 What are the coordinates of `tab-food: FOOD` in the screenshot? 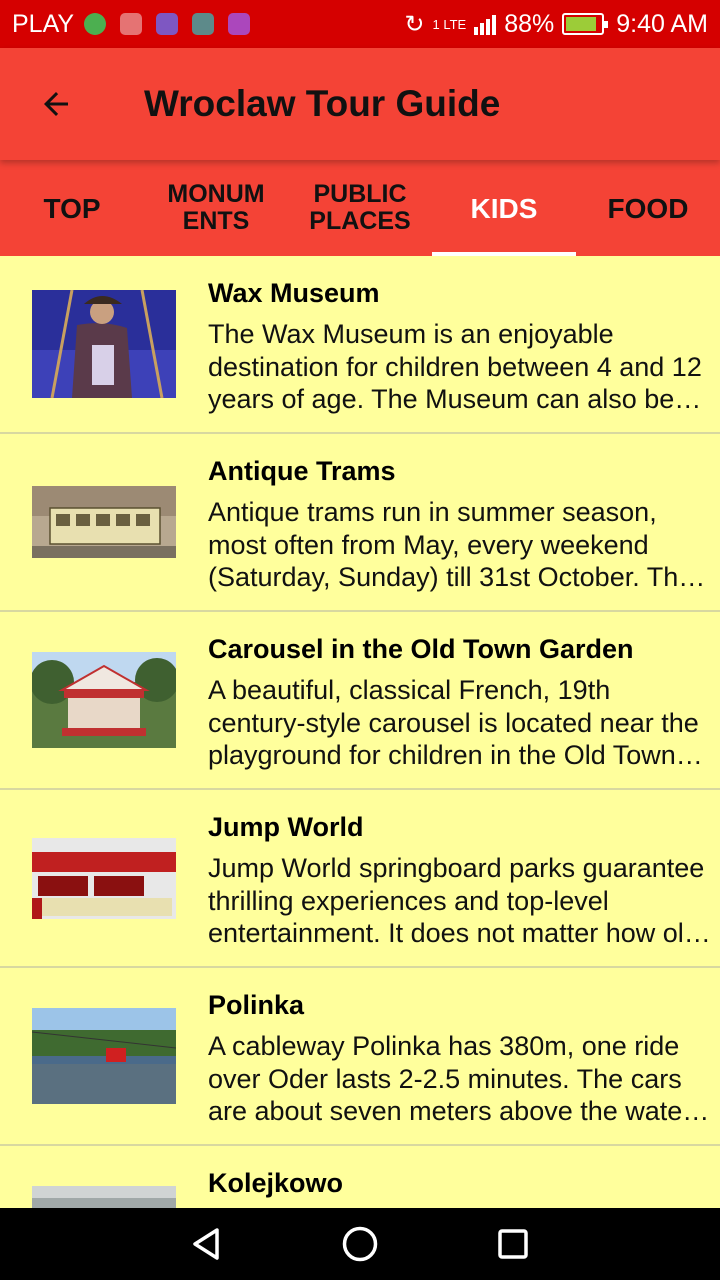 It's located at (648, 208).